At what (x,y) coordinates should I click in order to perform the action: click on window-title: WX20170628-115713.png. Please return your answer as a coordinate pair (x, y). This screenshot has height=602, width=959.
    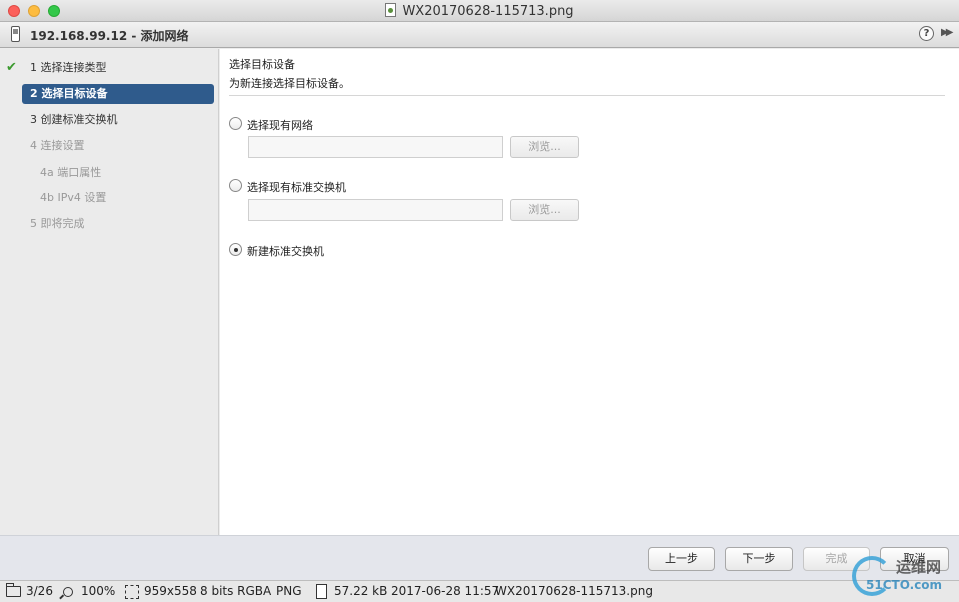
    Looking at the image, I should click on (479, 11).